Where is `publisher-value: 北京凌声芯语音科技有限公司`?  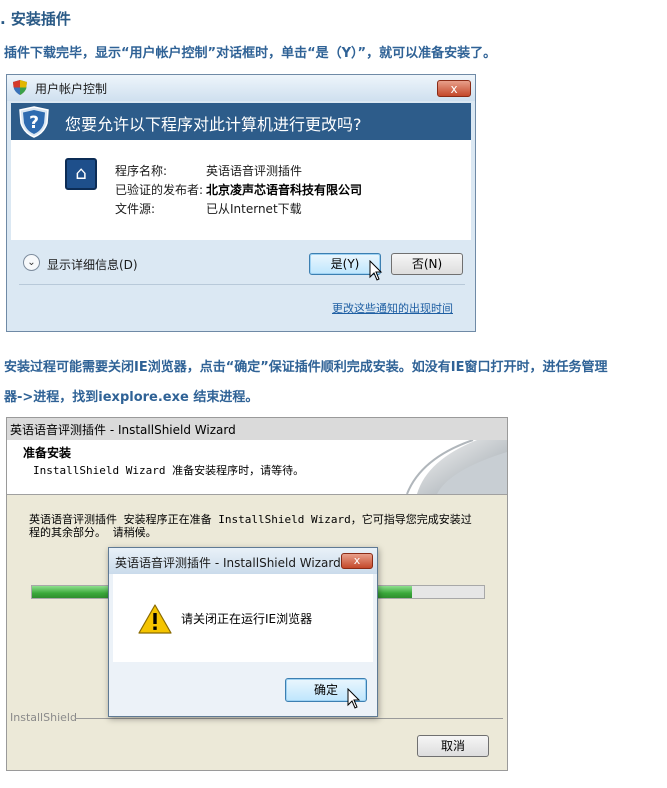 publisher-value: 北京凌声芯语音科技有限公司 is located at coordinates (284, 190).